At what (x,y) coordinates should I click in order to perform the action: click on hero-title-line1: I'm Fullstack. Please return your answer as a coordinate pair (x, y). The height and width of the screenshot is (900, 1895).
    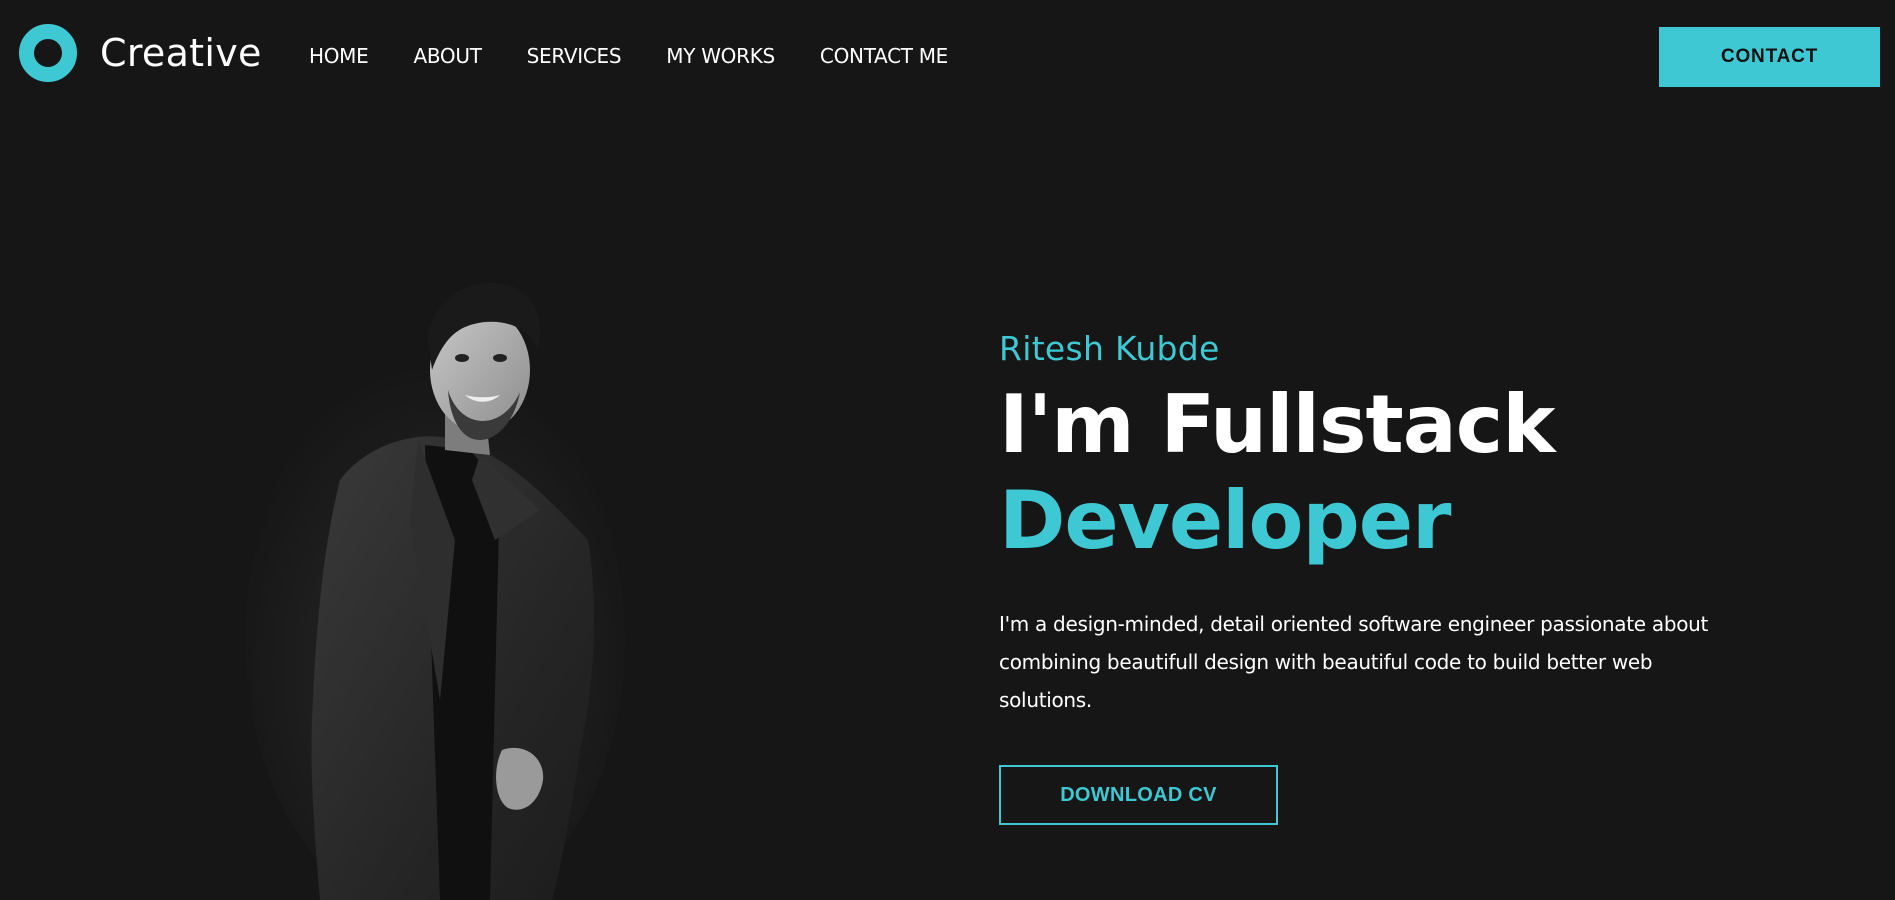
    Looking at the image, I should click on (1277, 424).